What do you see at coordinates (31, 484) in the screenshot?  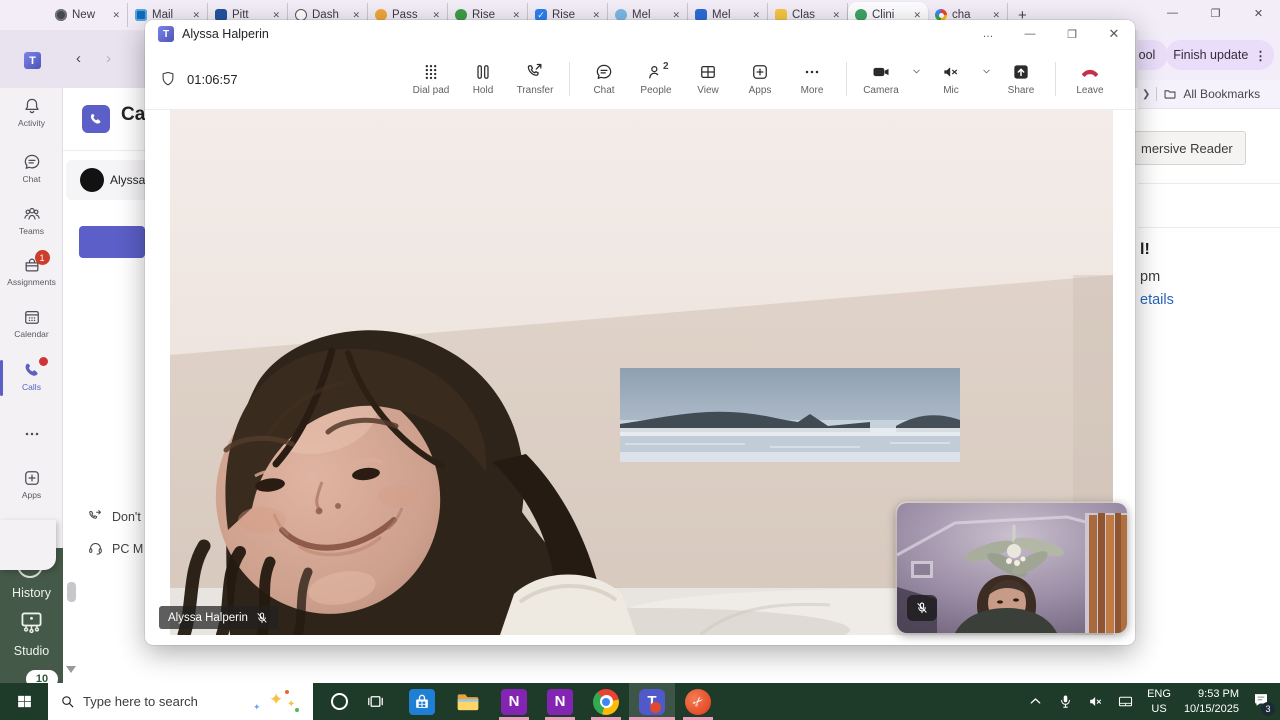 I see `sidebar-item-apps: Apps` at bounding box center [31, 484].